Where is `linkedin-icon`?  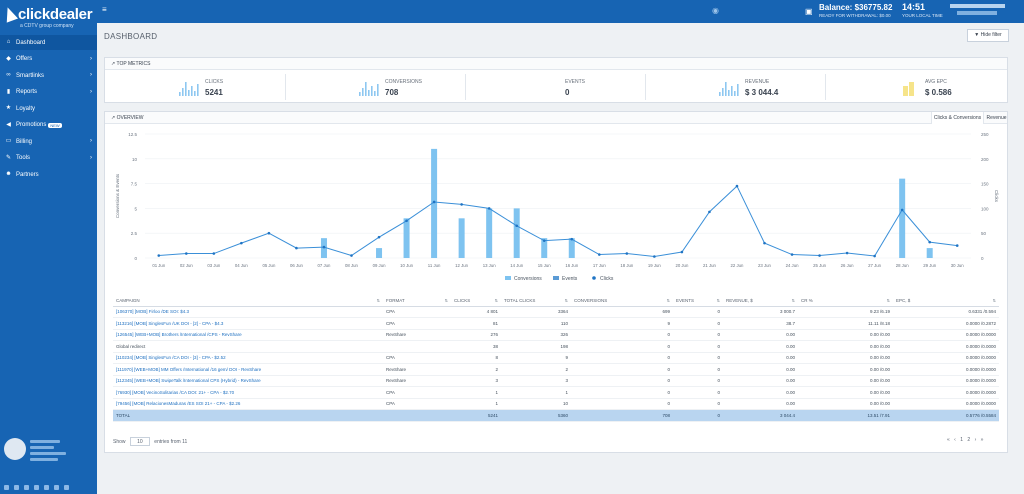 linkedin-icon is located at coordinates (26, 487).